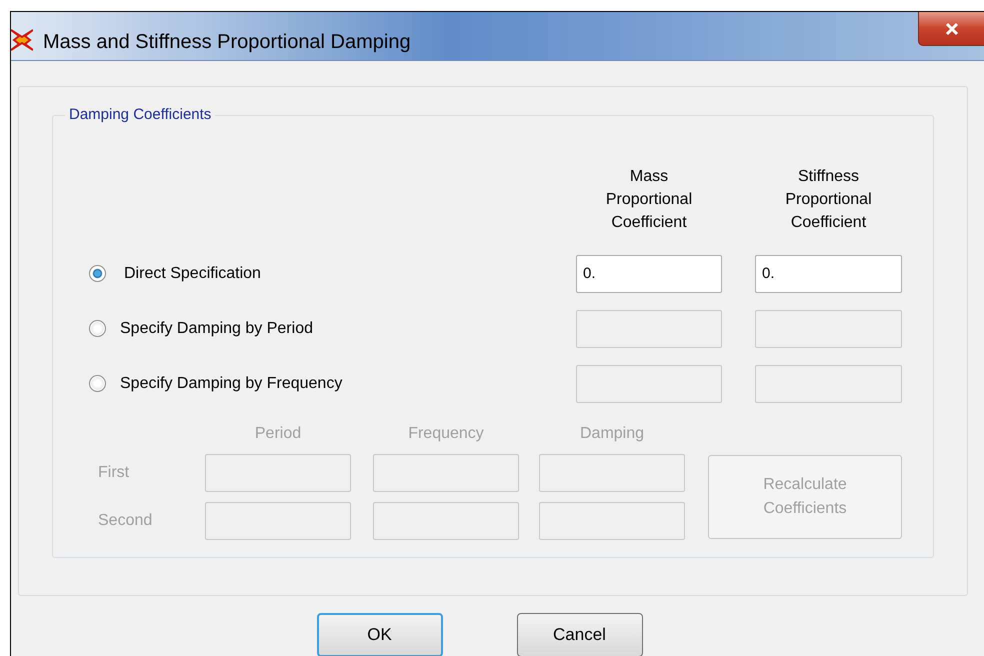 The height and width of the screenshot is (656, 984). Describe the element at coordinates (649, 200) in the screenshot. I see `column-header: Mass Proportional Coefficient` at that location.